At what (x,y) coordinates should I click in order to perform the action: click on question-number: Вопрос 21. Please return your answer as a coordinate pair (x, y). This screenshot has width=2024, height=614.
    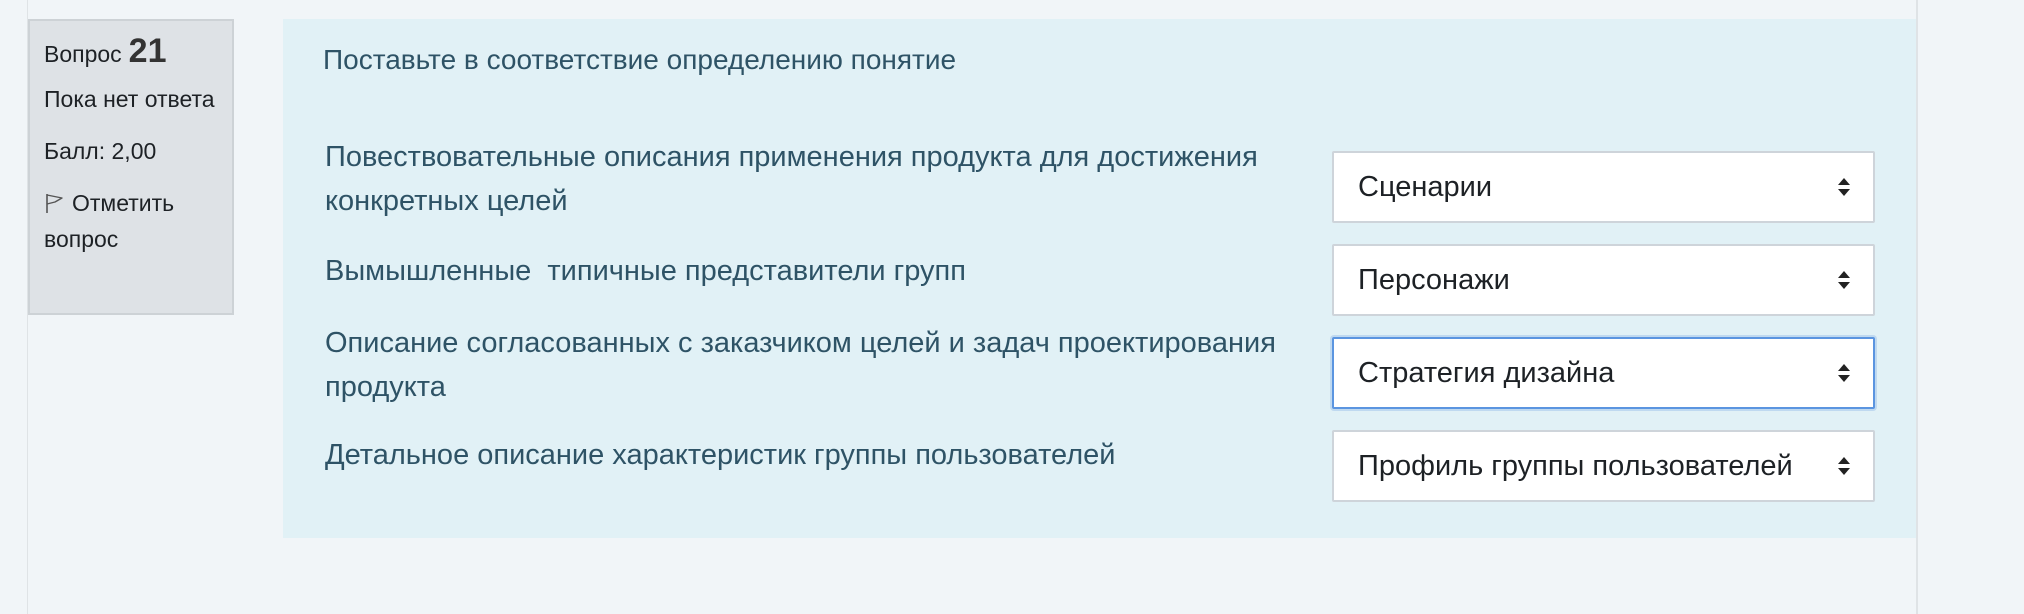
    Looking at the image, I should click on (131, 57).